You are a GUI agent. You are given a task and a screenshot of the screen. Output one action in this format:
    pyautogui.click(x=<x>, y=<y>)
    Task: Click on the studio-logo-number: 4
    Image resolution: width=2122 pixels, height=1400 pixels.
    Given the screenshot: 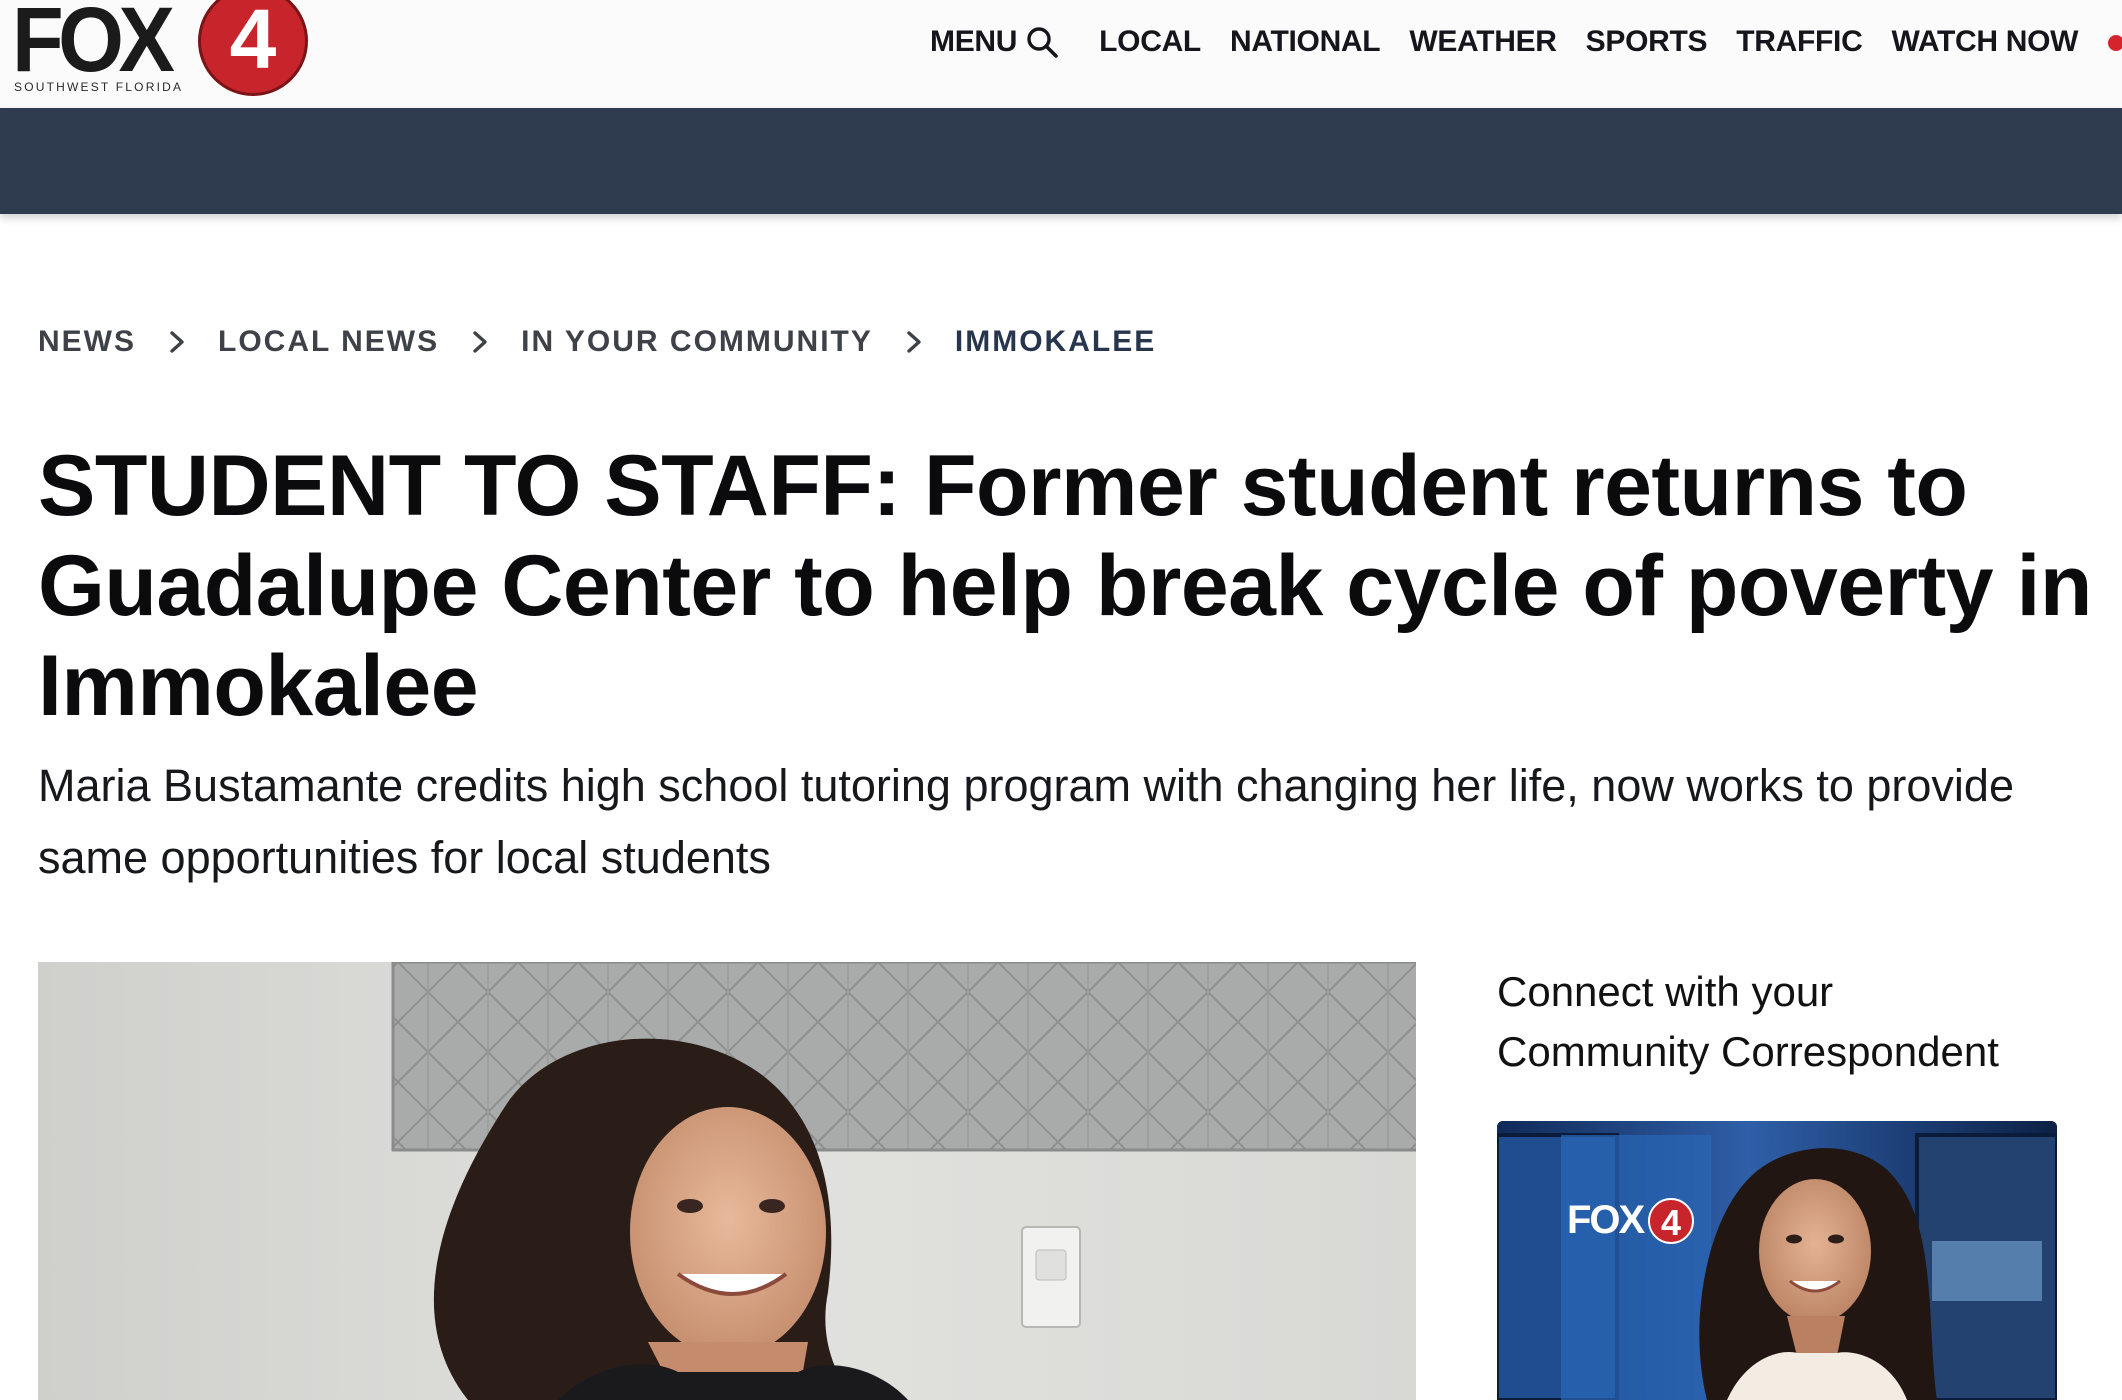 What is the action you would take?
    pyautogui.click(x=1671, y=1222)
    